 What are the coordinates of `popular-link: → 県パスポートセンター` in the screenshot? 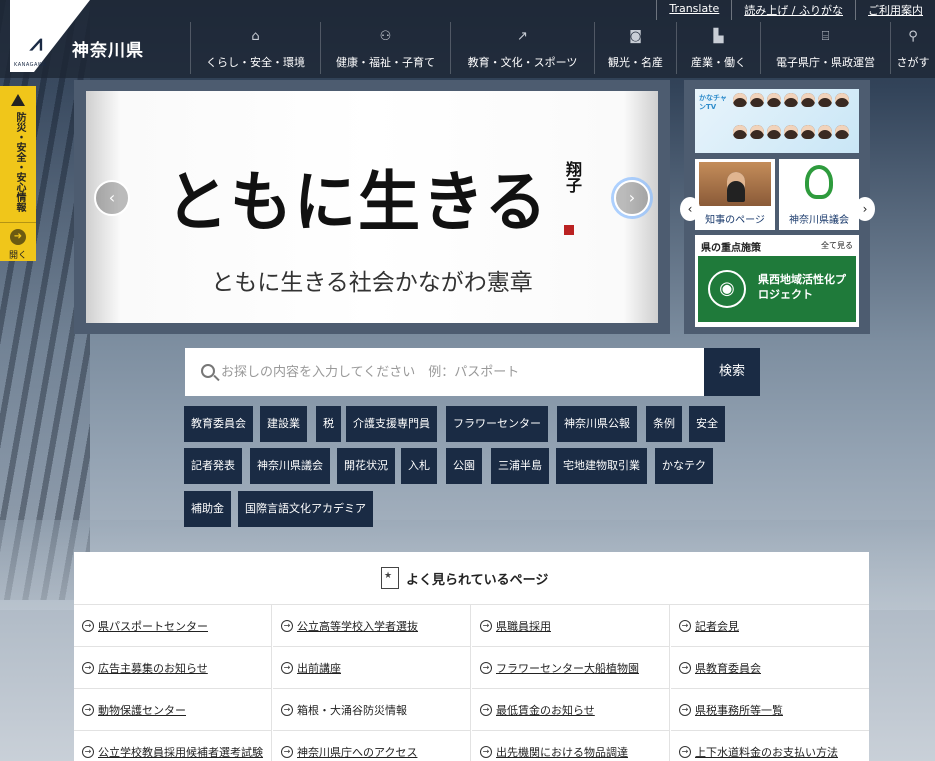 It's located at (173, 626).